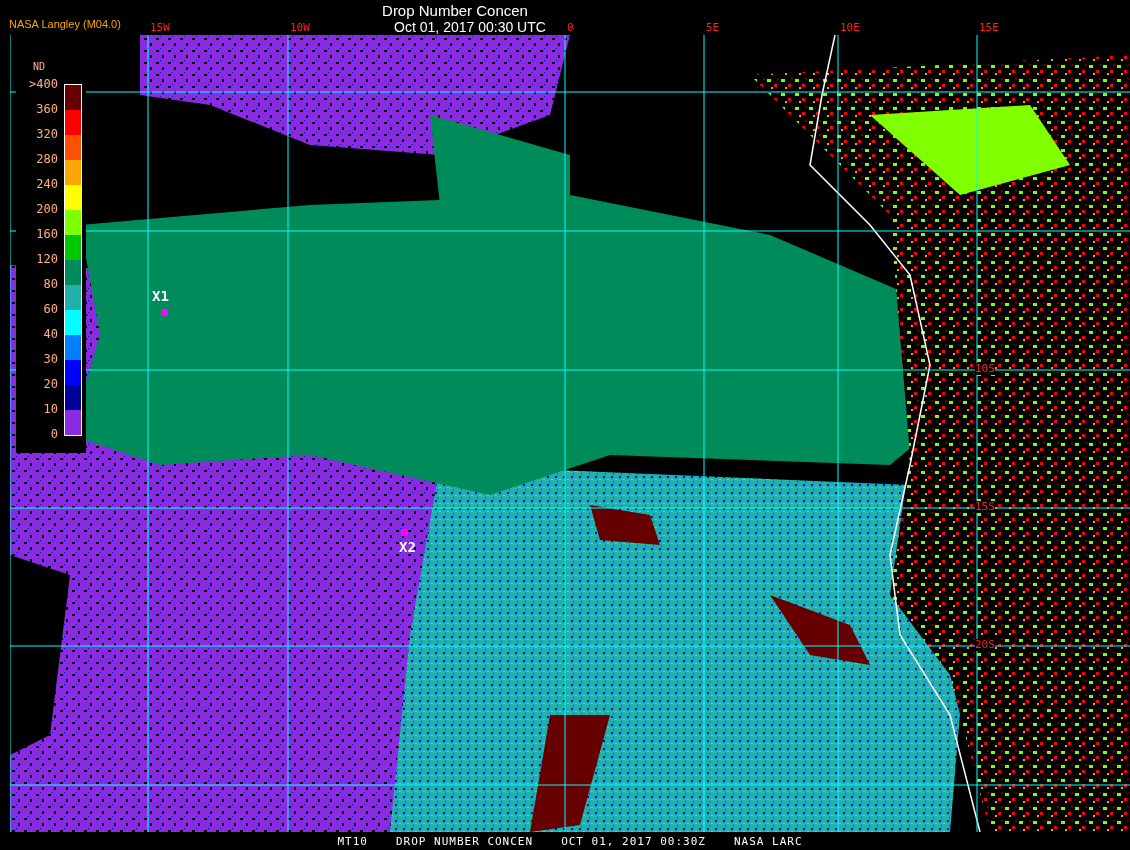 This screenshot has height=850, width=1130. What do you see at coordinates (985, 645) in the screenshot?
I see `latitude-label: 20S` at bounding box center [985, 645].